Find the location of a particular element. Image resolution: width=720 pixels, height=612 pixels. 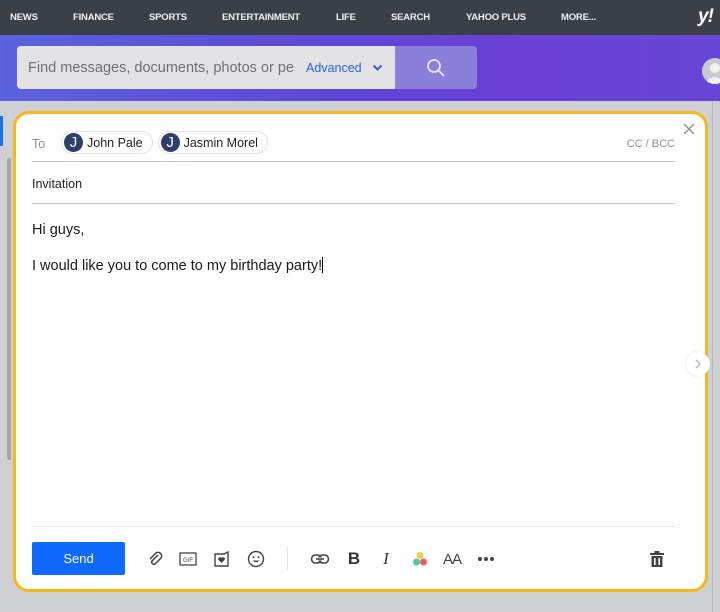

search-box: Advanced is located at coordinates (206, 67).